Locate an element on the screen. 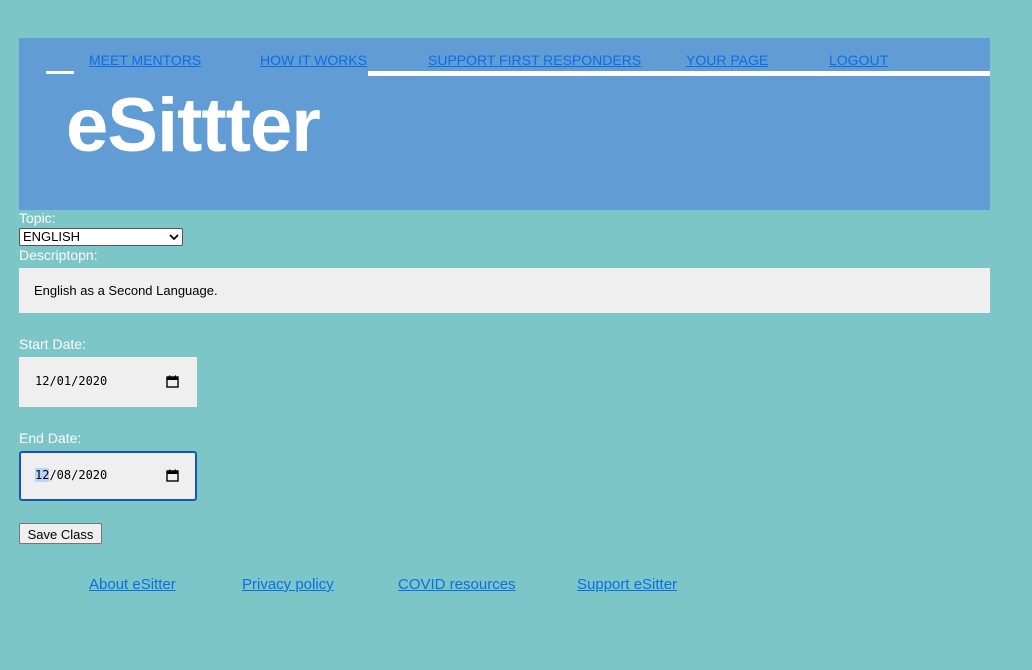 This screenshot has height=670, width=1032. start-date-rest: /01/2020 is located at coordinates (78, 381).